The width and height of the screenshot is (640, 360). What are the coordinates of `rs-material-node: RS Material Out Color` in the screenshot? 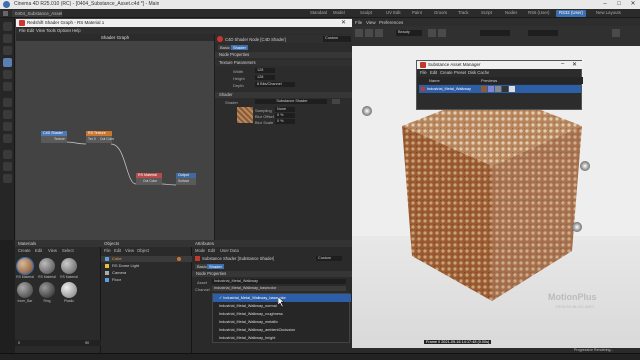 It's located at (149, 179).